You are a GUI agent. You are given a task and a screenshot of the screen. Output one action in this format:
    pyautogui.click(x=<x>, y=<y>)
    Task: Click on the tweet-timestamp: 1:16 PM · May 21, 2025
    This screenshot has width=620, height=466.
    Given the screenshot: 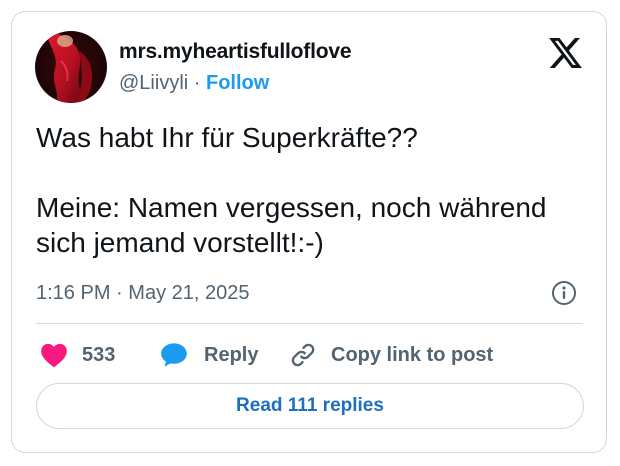 What is the action you would take?
    pyautogui.click(x=142, y=293)
    